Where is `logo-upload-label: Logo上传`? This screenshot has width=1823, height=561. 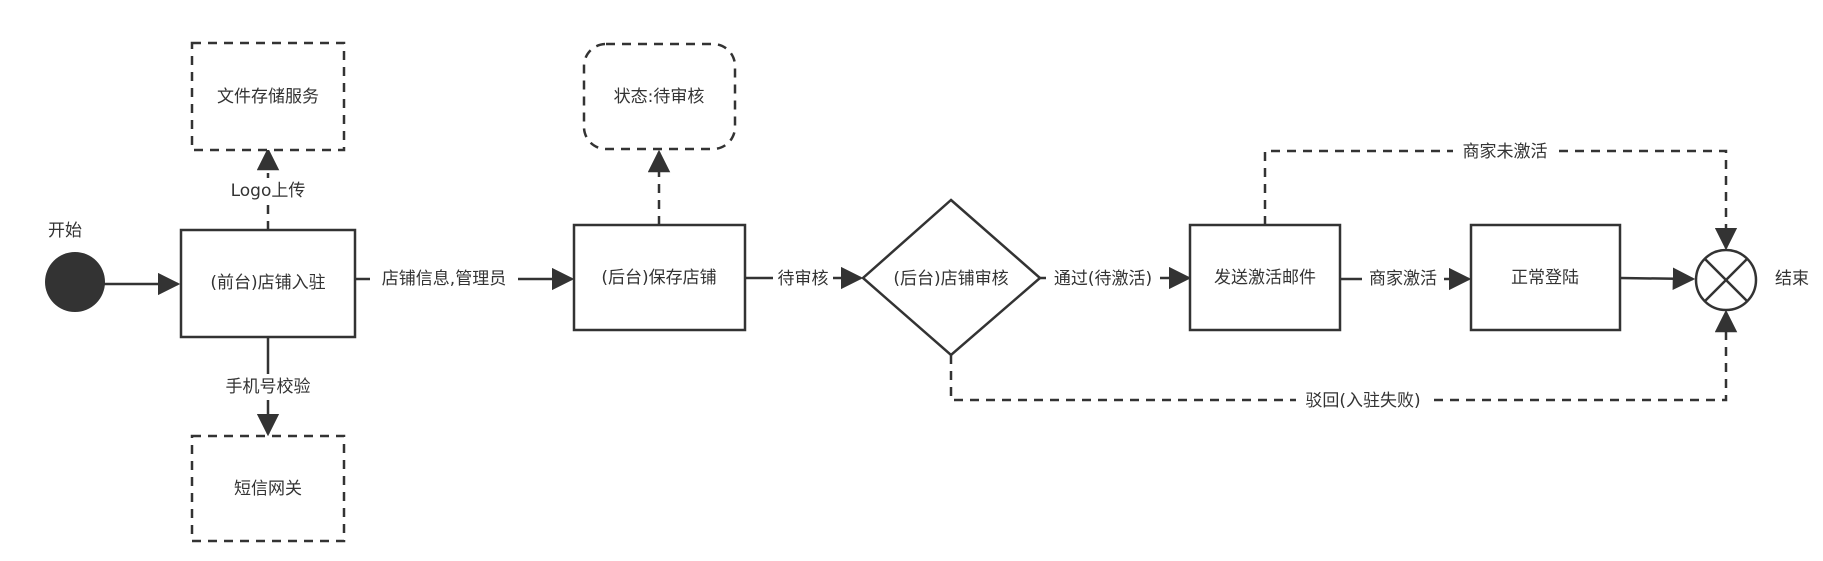
logo-upload-label: Logo上传 is located at coordinates (268, 191).